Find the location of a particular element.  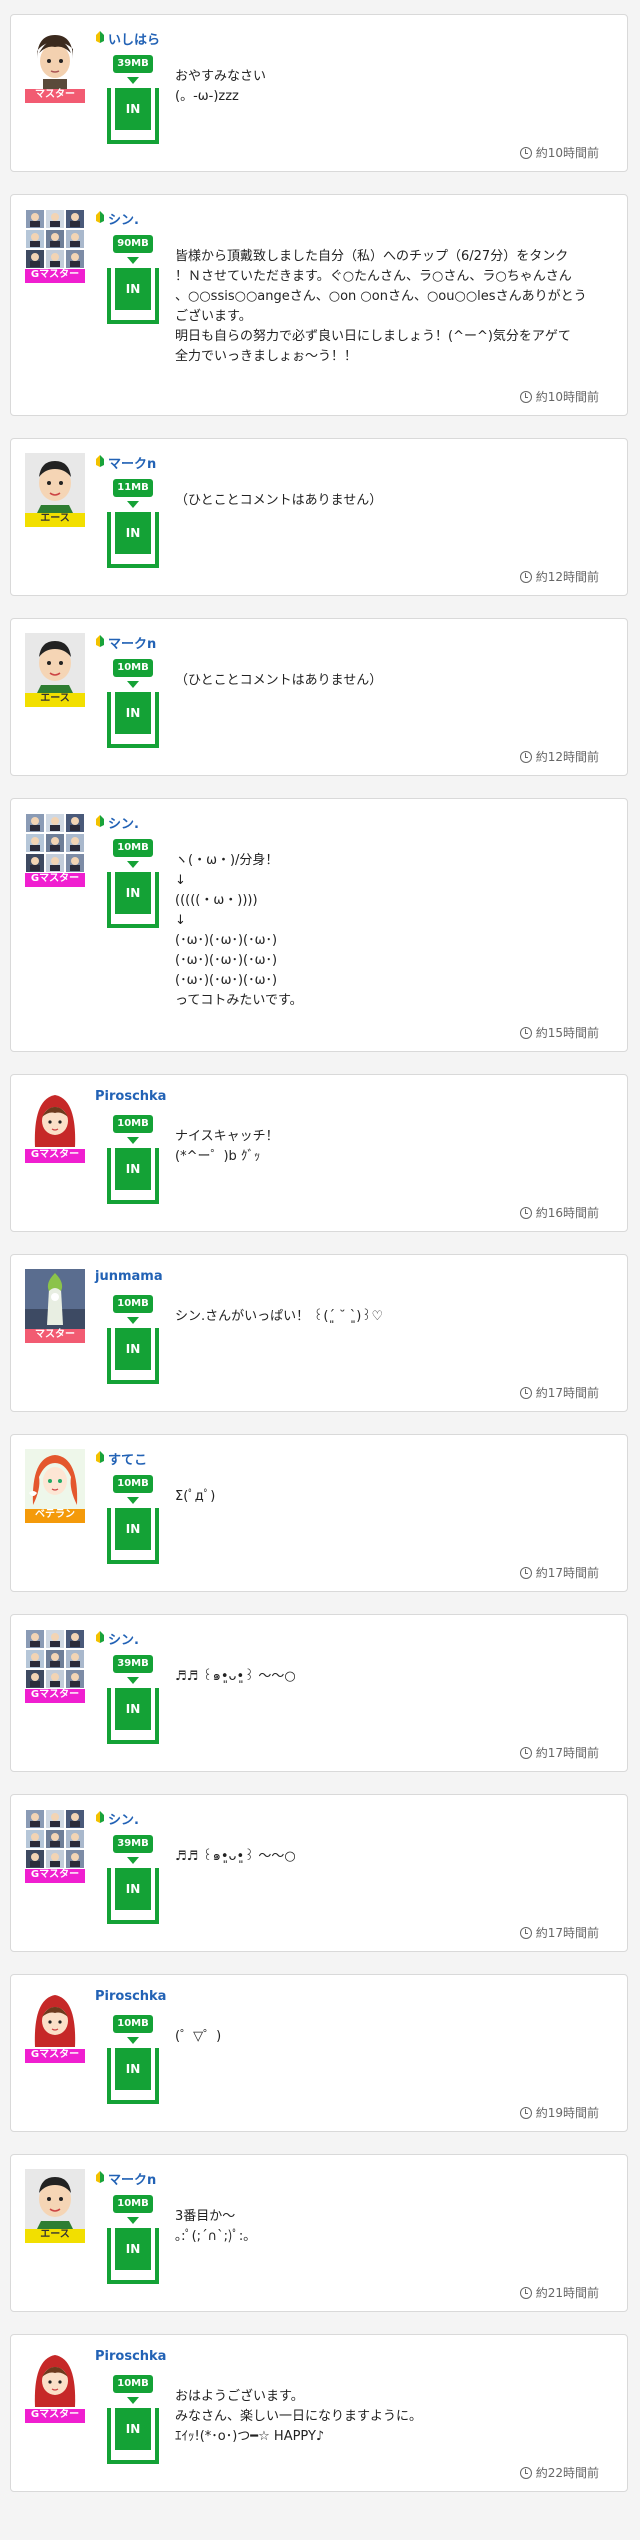

rank-badge: ベテラン is located at coordinates (55, 1515).